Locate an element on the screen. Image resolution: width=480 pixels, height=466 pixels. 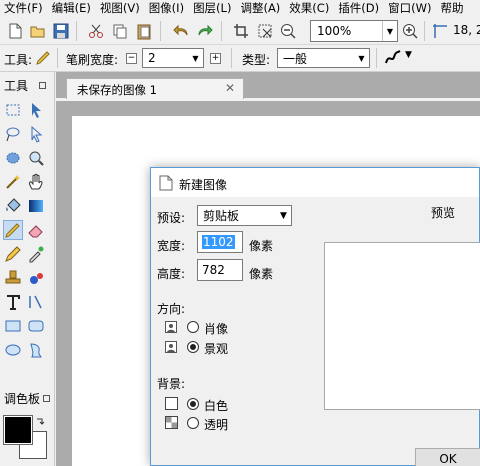
menu-edit: 编辑(E) is located at coordinates (72, 8).